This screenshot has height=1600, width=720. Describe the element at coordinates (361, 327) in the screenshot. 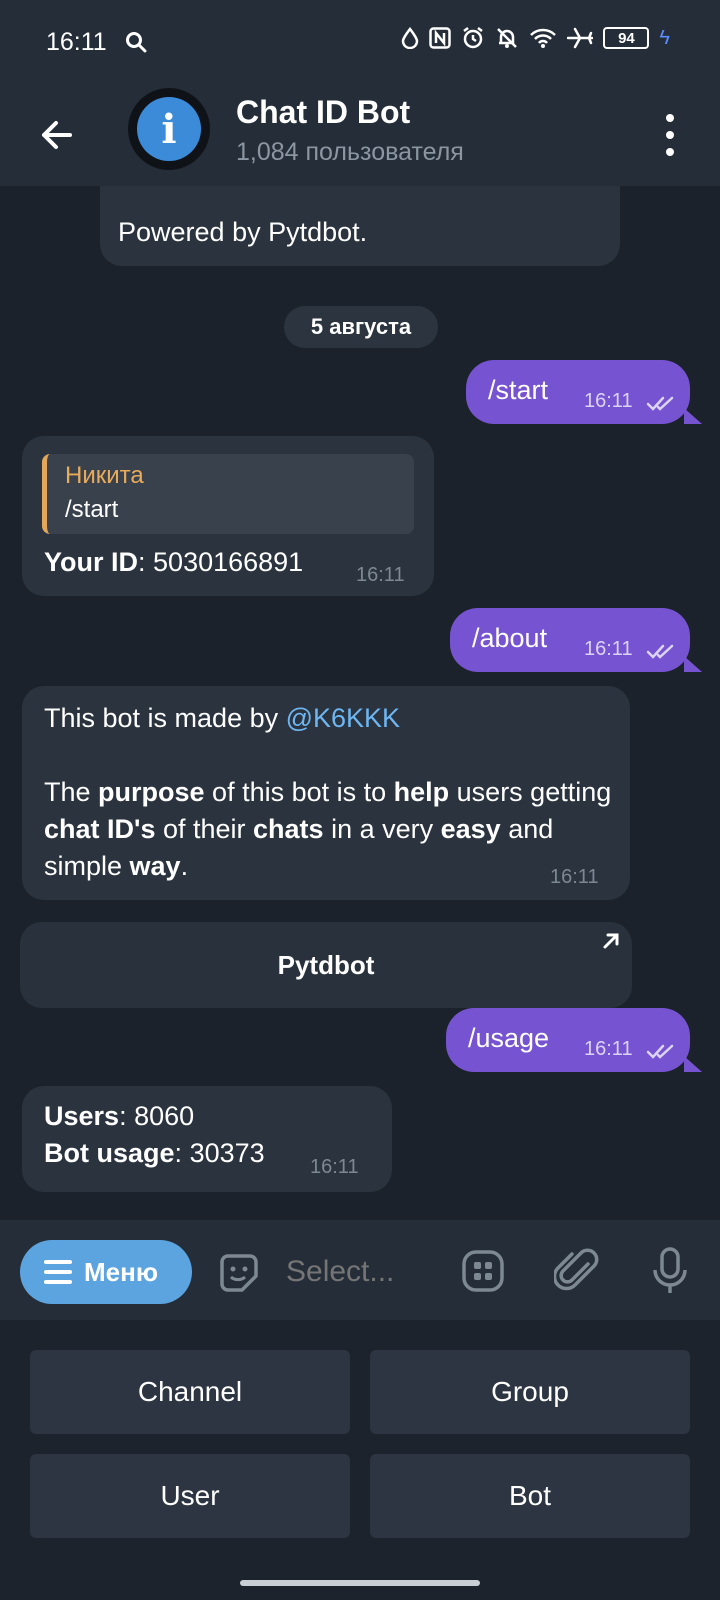

I see `date-separator: 5 августа` at that location.